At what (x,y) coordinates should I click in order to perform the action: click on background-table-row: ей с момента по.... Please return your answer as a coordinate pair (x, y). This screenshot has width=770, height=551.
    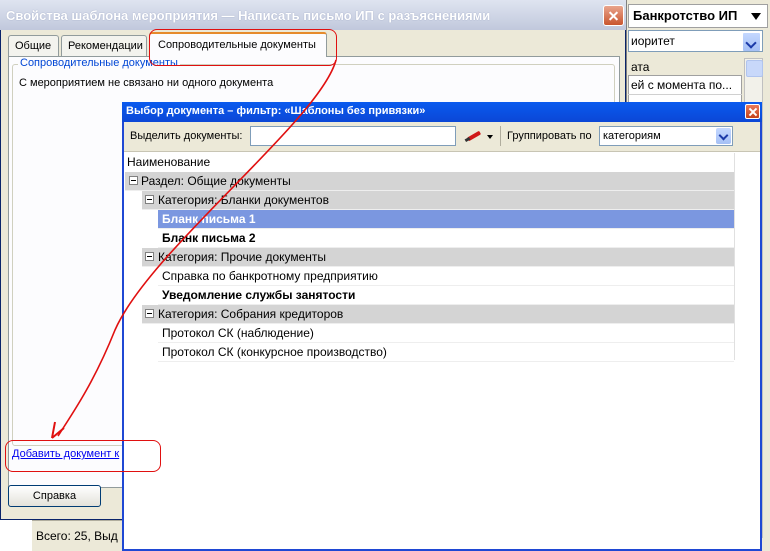
    Looking at the image, I should click on (685, 85).